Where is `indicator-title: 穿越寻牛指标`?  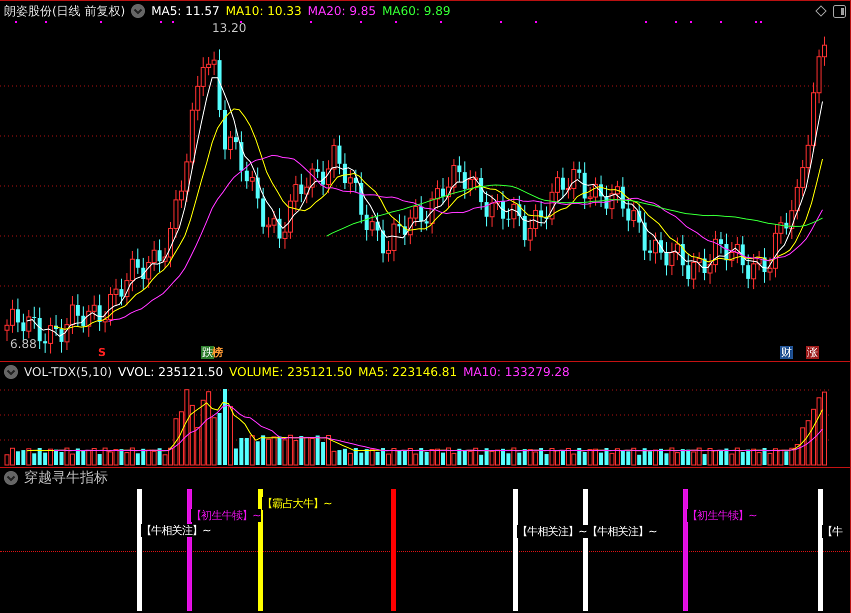
indicator-title: 穿越寻牛指标 is located at coordinates (66, 478).